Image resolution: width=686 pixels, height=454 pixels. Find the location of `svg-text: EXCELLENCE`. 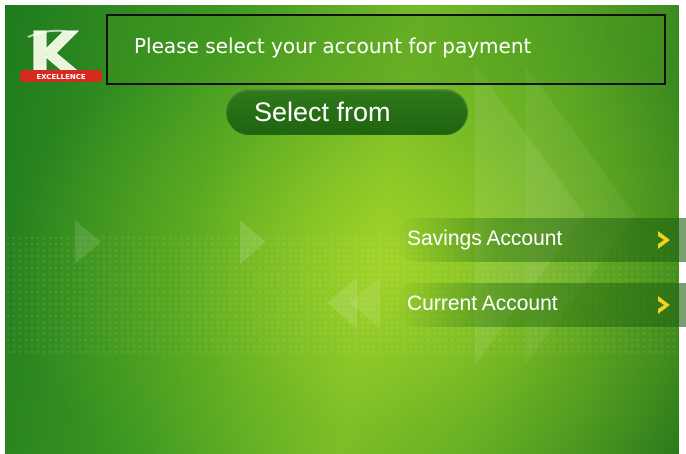

svg-text: EXCELLENCE is located at coordinates (61, 77).